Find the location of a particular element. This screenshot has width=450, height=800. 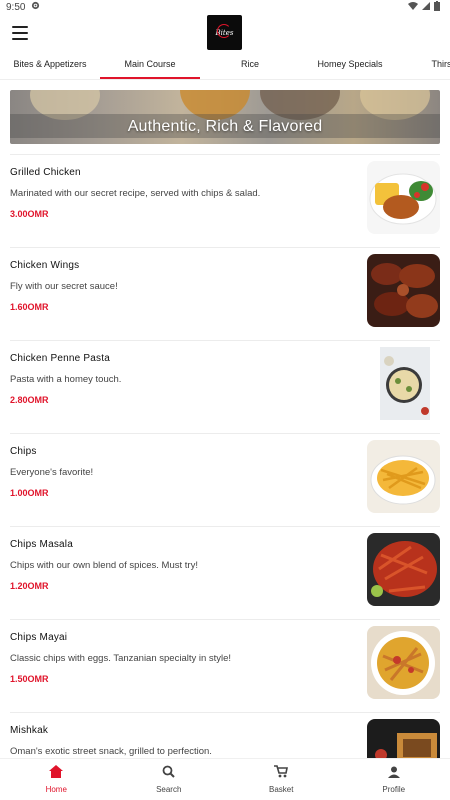

nav-home: Home is located at coordinates (56, 779).